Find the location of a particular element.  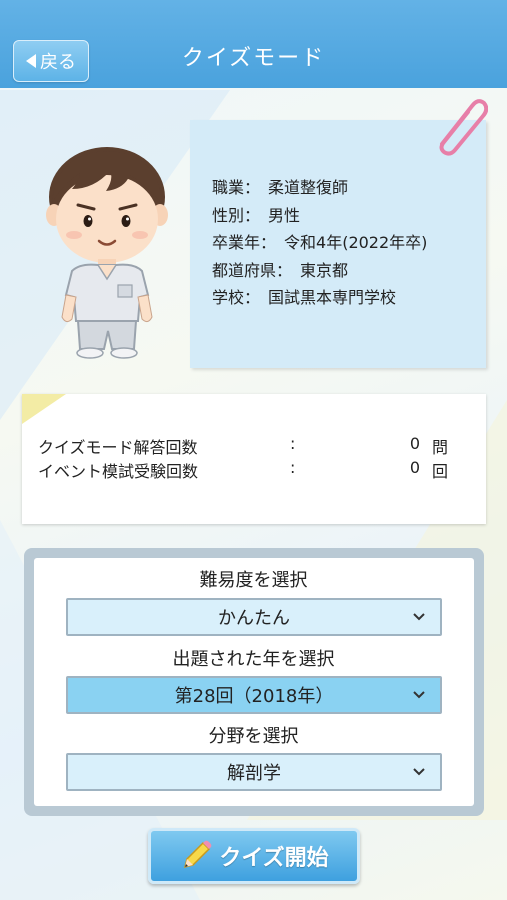

start-quiz-button: クイズ開始 is located at coordinates (254, 856).